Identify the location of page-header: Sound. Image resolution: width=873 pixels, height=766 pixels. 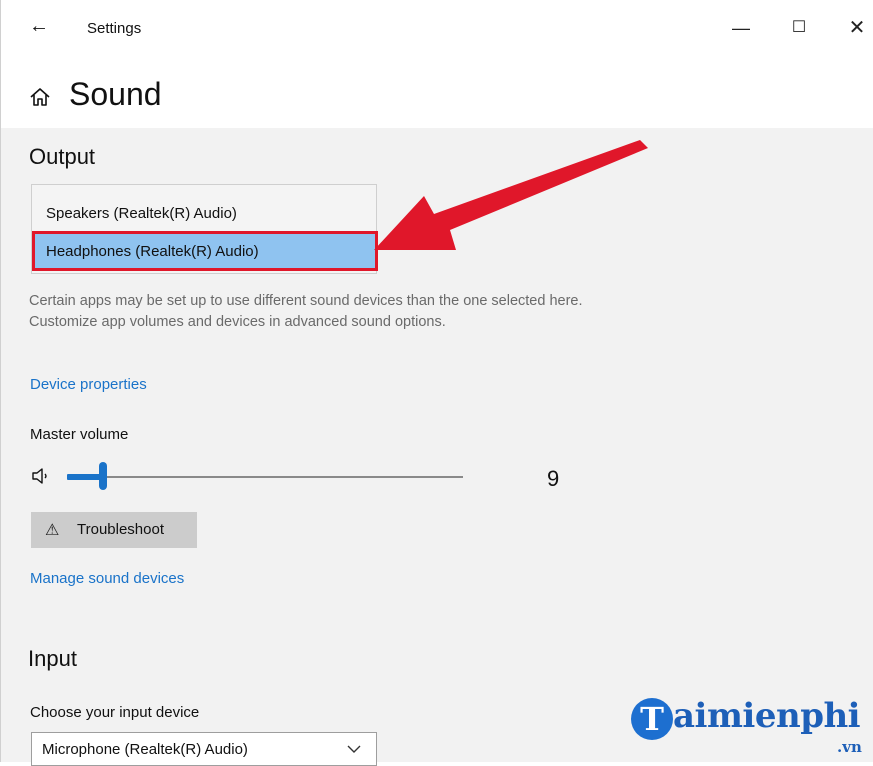
(436, 95).